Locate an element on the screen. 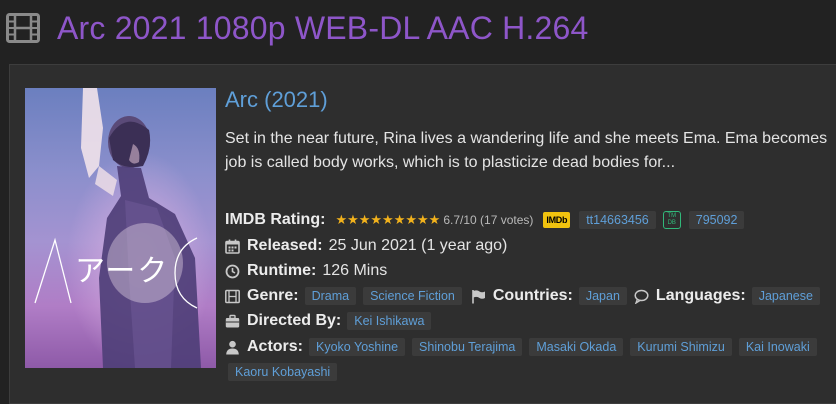  imdb-logo-icon: IMDb is located at coordinates (557, 220).